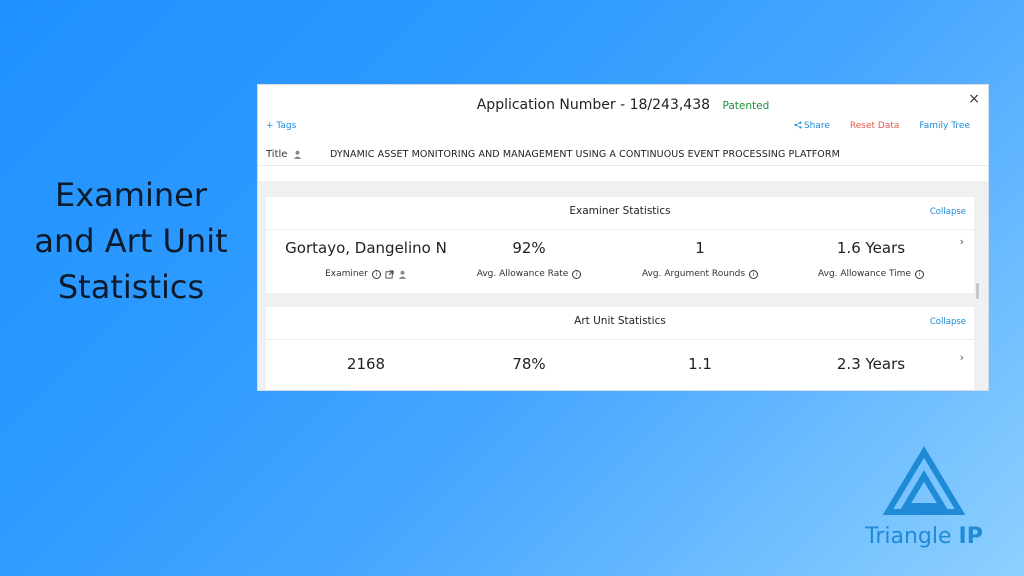  What do you see at coordinates (277, 154) in the screenshot?
I see `title-label: Title` at bounding box center [277, 154].